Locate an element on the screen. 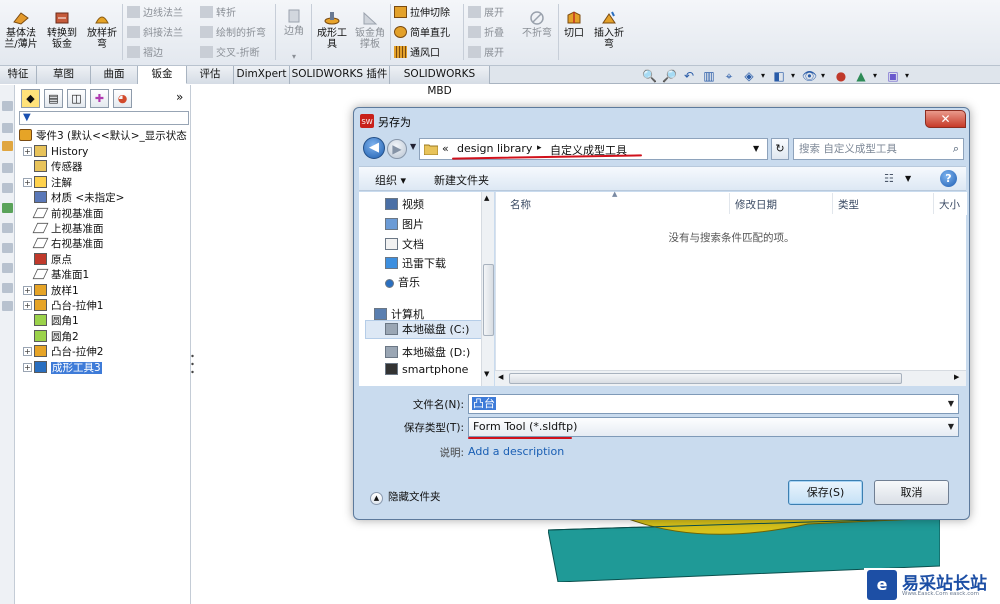 This screenshot has height=604, width=1000. display-style-dropdown-icon: ▾ is located at coordinates (793, 76).